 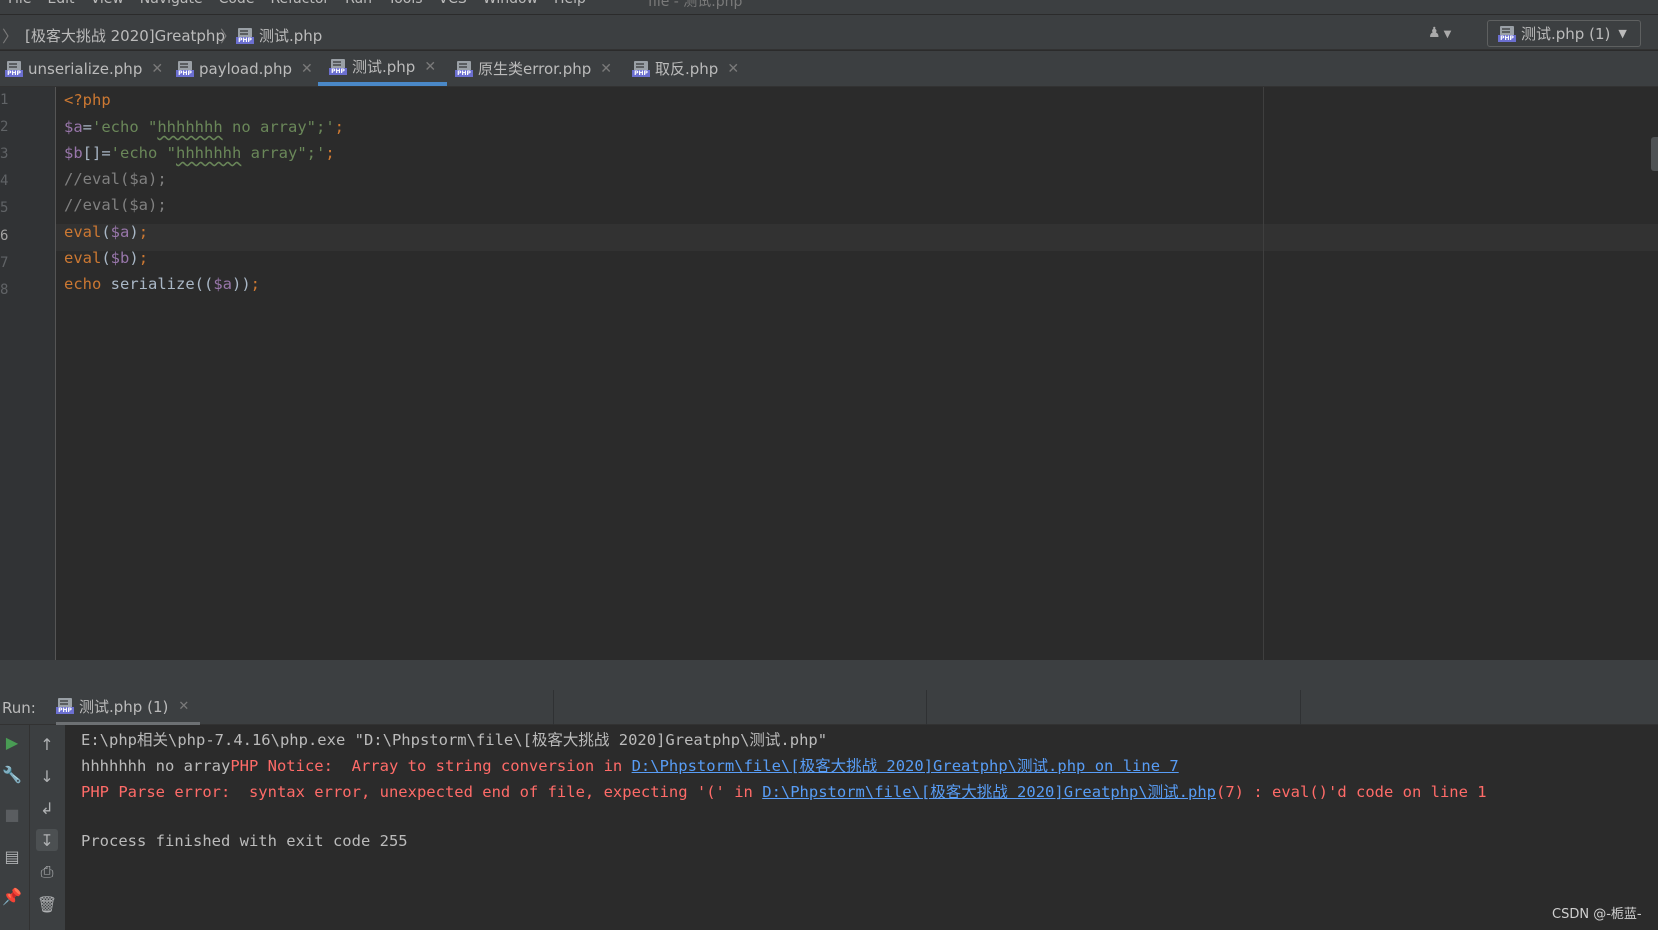 What do you see at coordinates (125, 35) in the screenshot?
I see `breadcrumb-project: [极客大挑战 2020]Greatphp` at bounding box center [125, 35].